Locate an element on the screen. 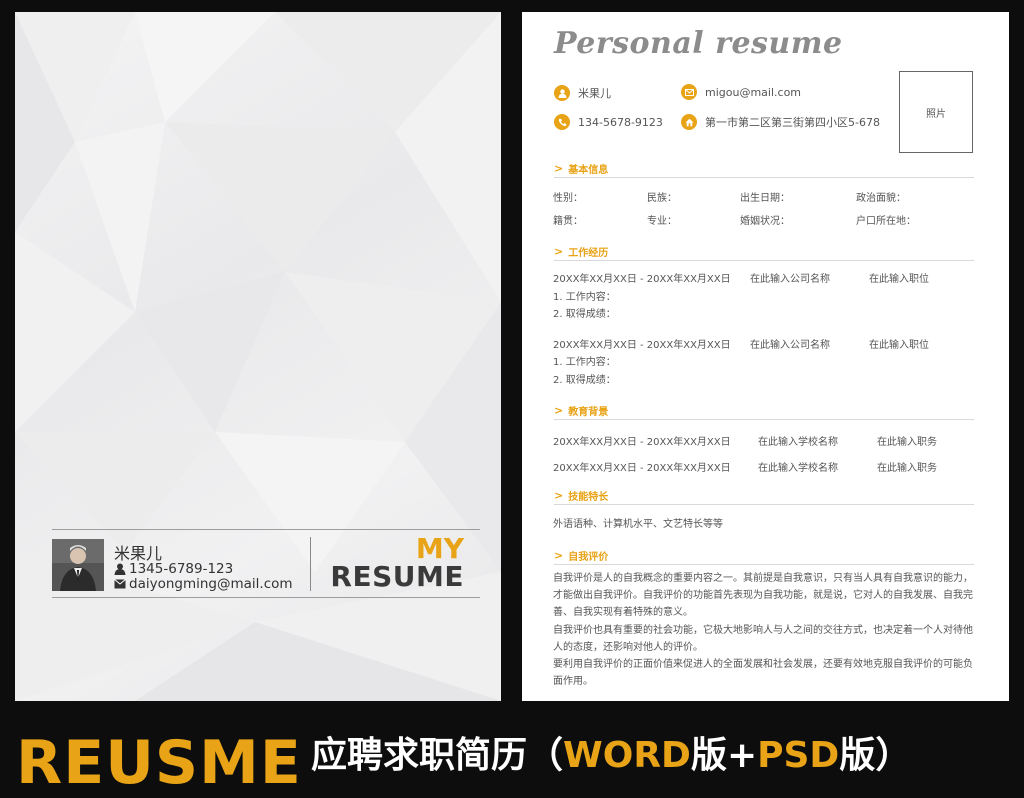 Image resolution: width=1024 pixels, height=798 pixels. banner-subtitle: 应聘求职简历（WORD版+PSD版） is located at coordinates (611, 756).